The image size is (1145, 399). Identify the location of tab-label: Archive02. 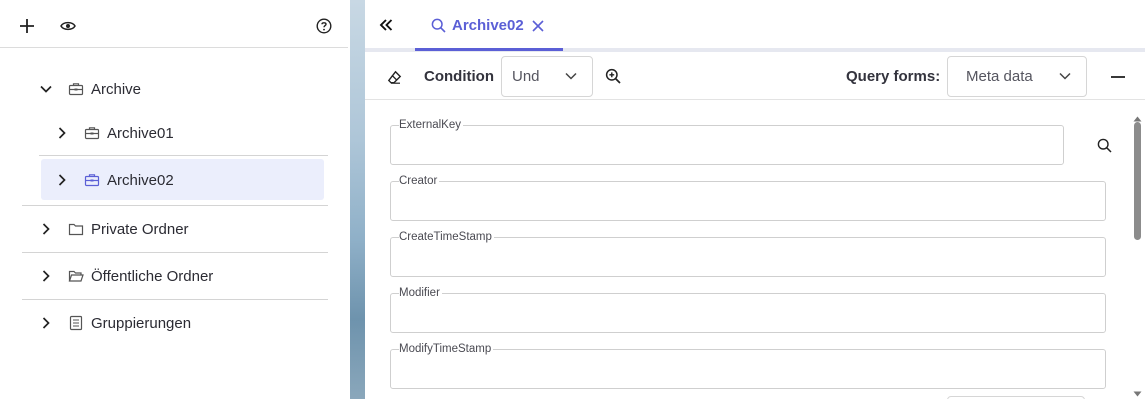
(488, 25).